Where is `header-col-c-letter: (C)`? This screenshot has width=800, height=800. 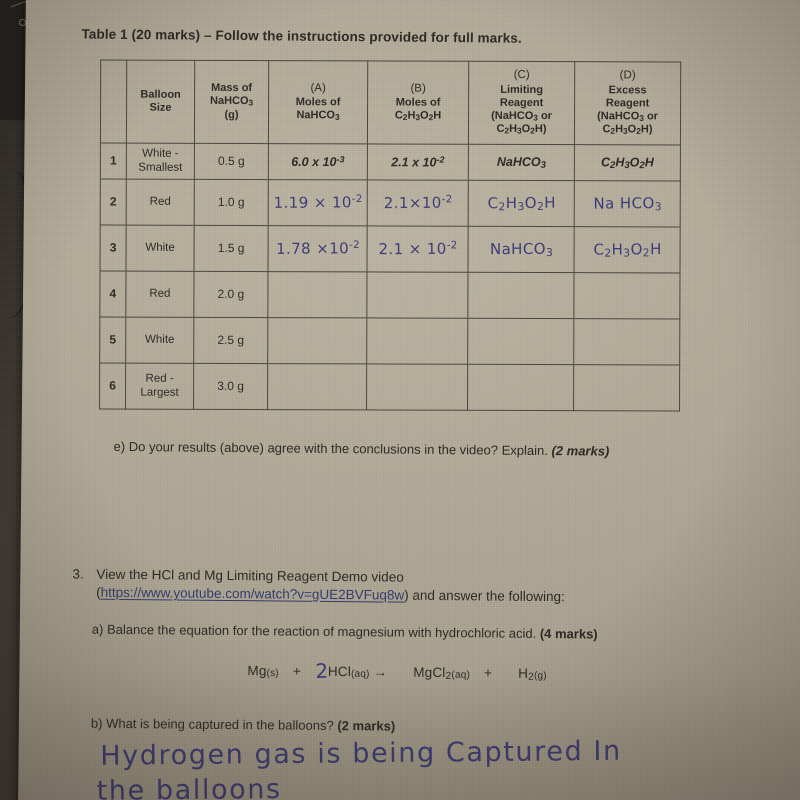 header-col-c-letter: (C) is located at coordinates (521, 75).